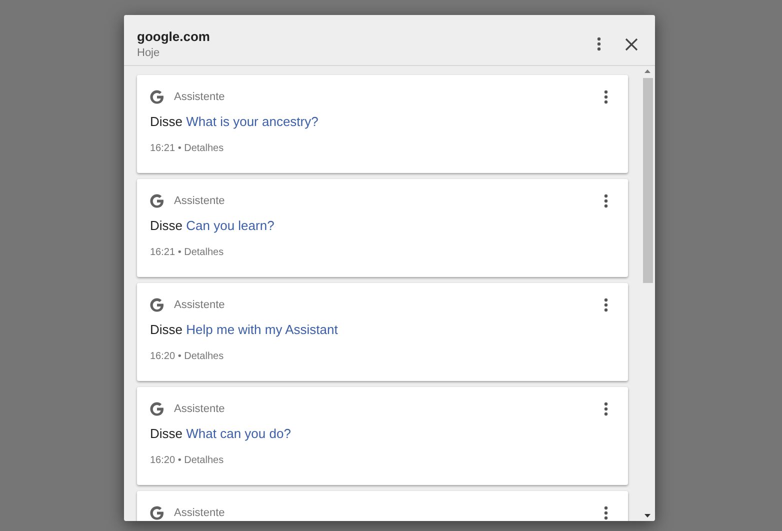  I want to click on dialog-subtitle: Hoje, so click(149, 53).